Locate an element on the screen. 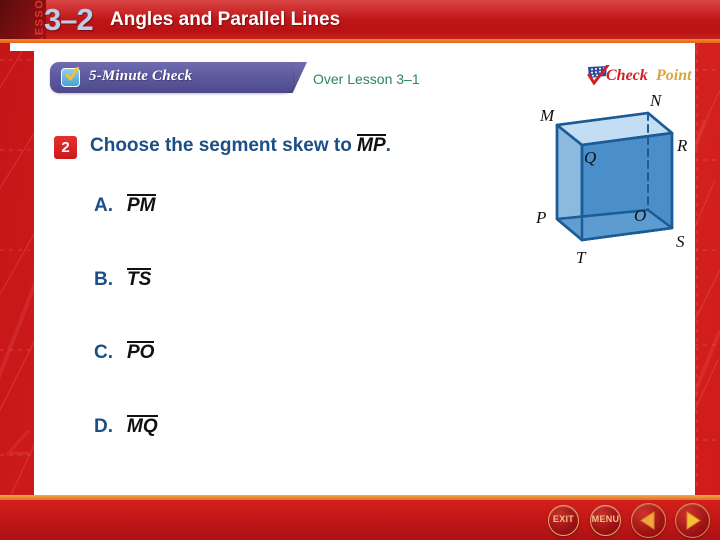  over-lesson-label: Over Lesson 3–1 is located at coordinates (366, 79).